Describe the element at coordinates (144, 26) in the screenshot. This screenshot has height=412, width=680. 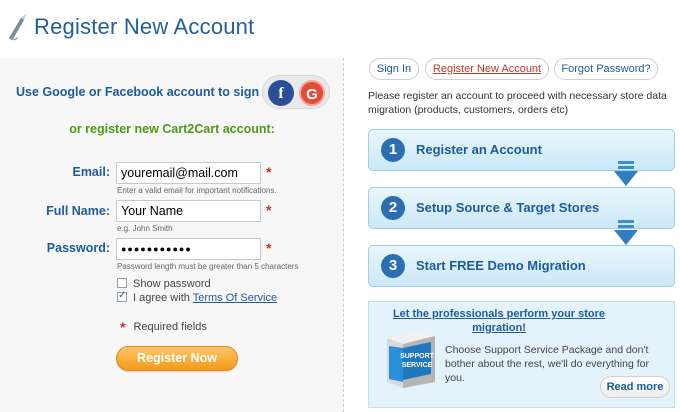
I see `page-title: Register New Account` at that location.